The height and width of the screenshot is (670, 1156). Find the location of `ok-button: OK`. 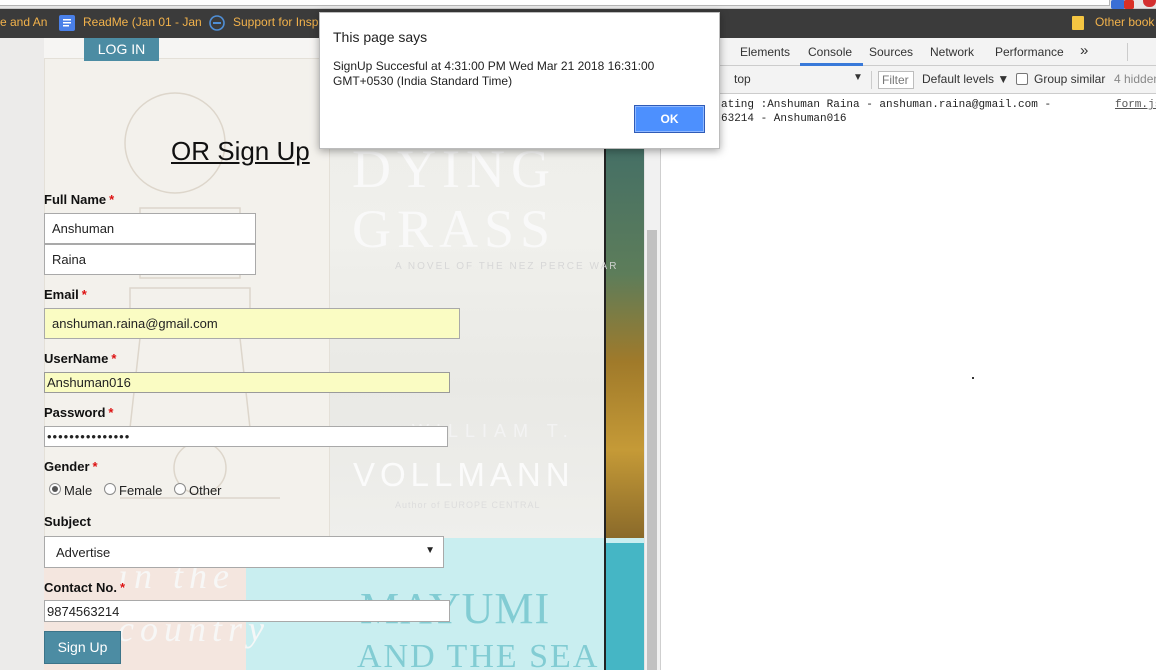

ok-button: OK is located at coordinates (669, 119).